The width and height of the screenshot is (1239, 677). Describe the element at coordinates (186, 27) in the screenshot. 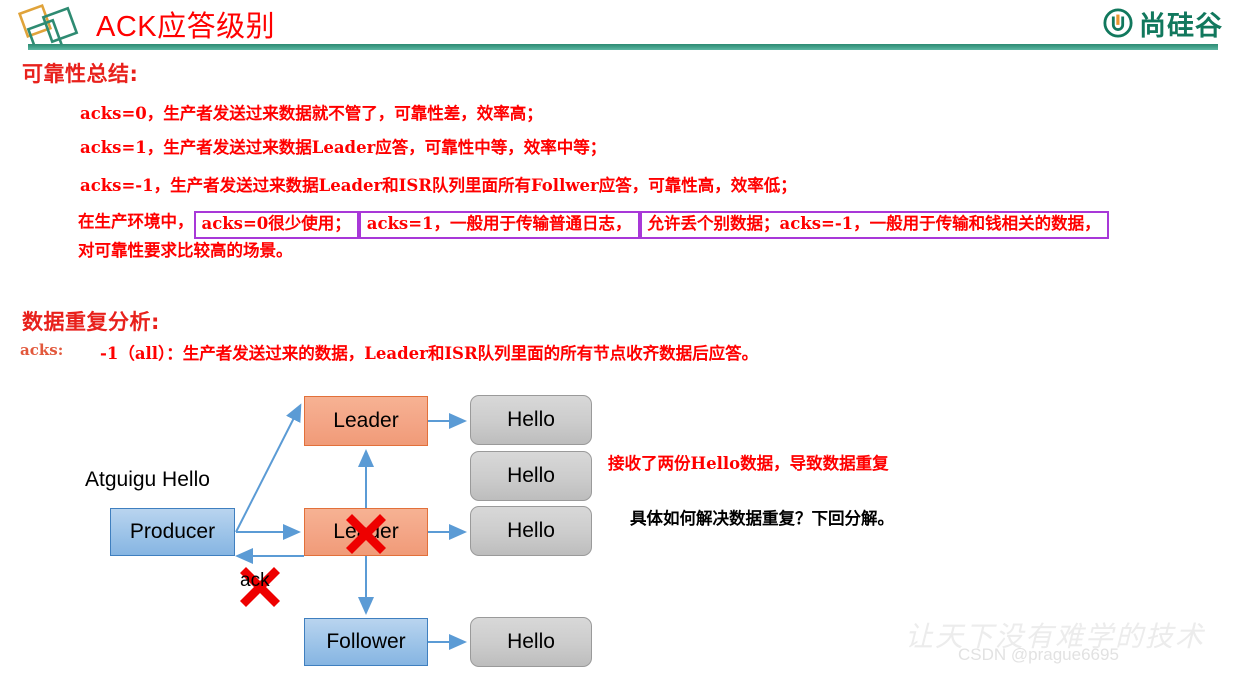

I see `page-title: ACK应答级别` at that location.